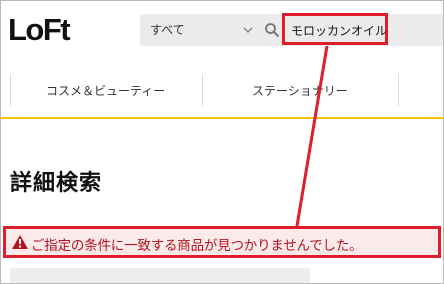  I want to click on alert-message: ご指定の条件に一致する商品が見つかりませんでした。, so click(197, 246).